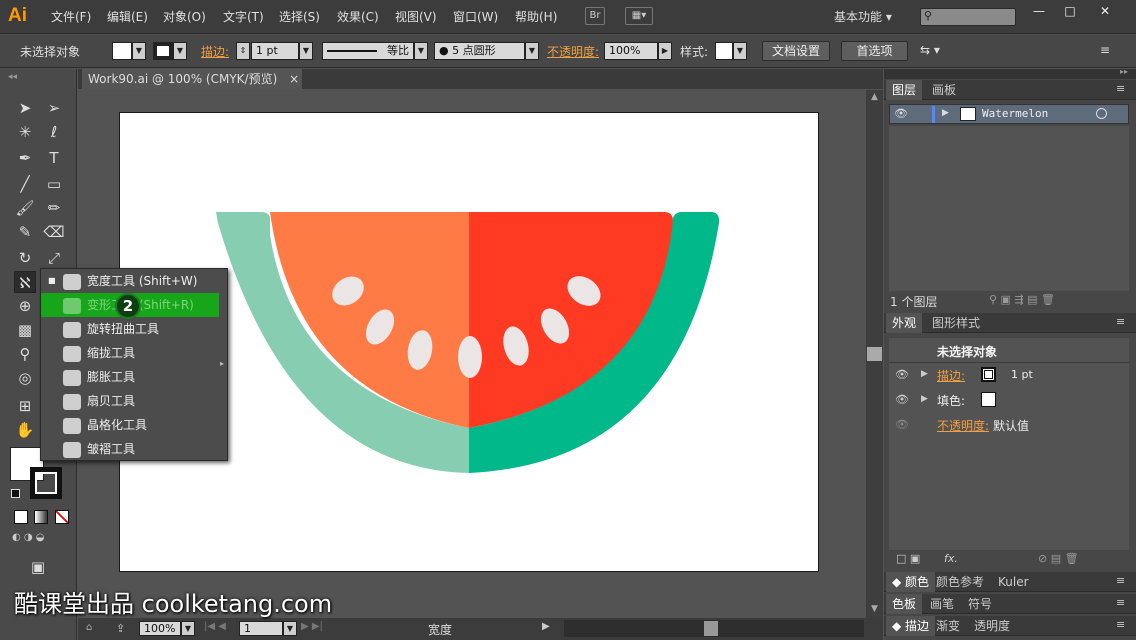 The width and height of the screenshot is (1136, 640). Describe the element at coordinates (25, 132) in the screenshot. I see `magic-wand-tool-icon: ✳` at that location.